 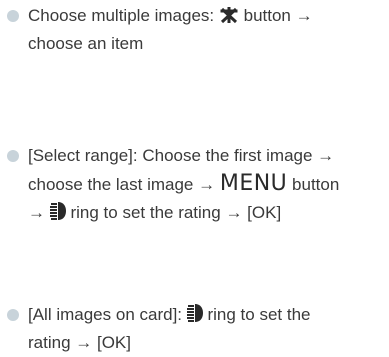 What do you see at coordinates (259, 314) in the screenshot?
I see `text-segment: ring to set the` at bounding box center [259, 314].